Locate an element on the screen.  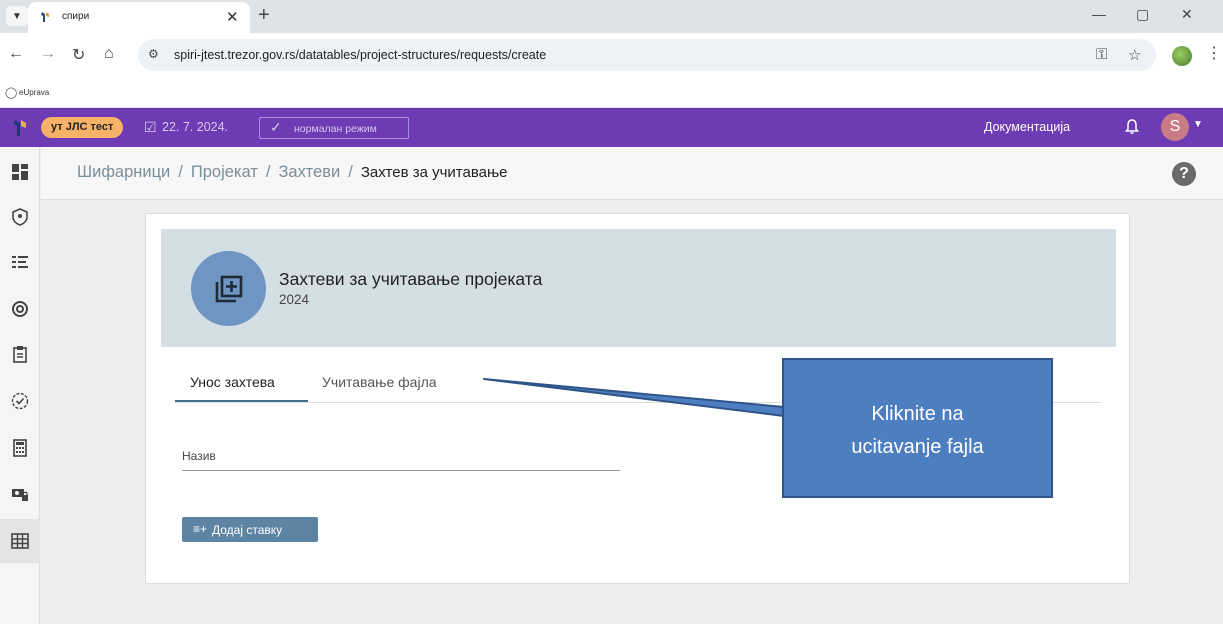
add-item-button: ≡+ Додај ставку is located at coordinates (250, 529).